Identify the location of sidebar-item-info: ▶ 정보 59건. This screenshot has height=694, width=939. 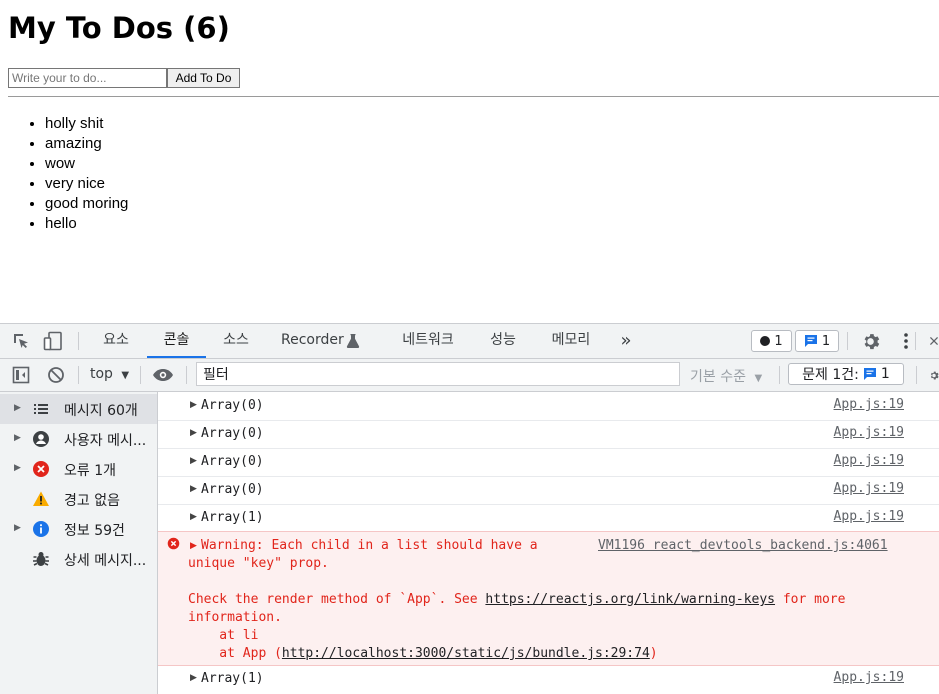
(78, 529).